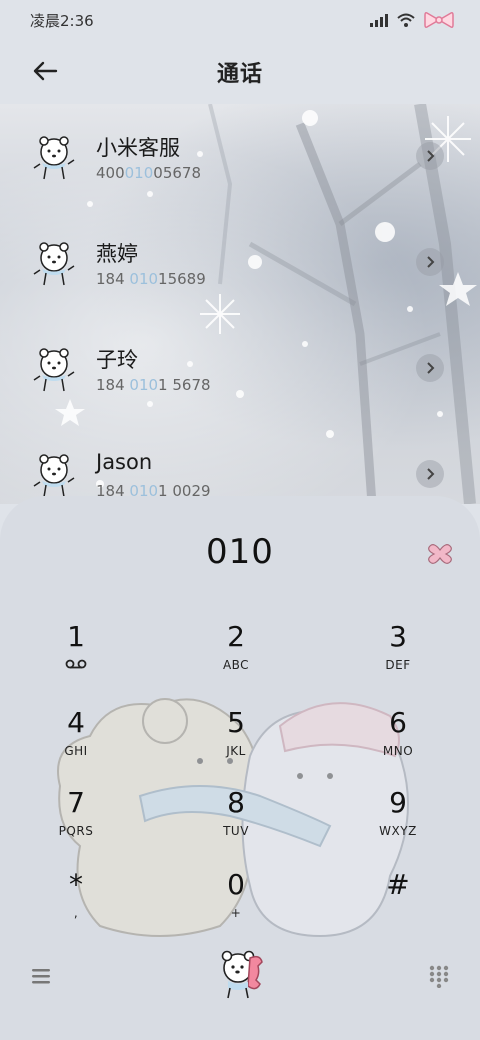  I want to click on header: 通话, so click(240, 72).